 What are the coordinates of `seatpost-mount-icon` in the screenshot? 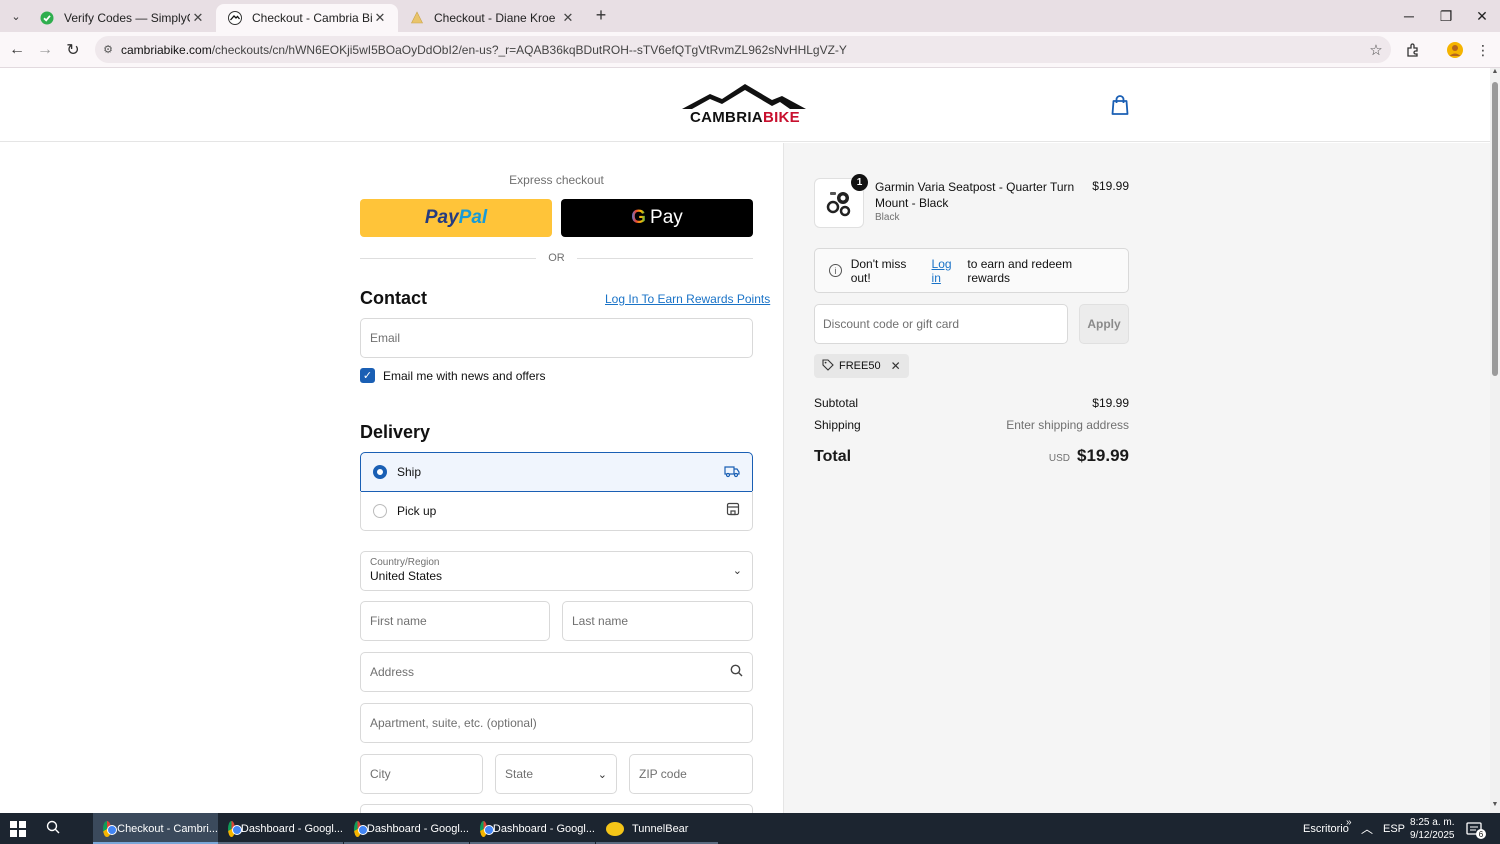 It's located at (838, 204).